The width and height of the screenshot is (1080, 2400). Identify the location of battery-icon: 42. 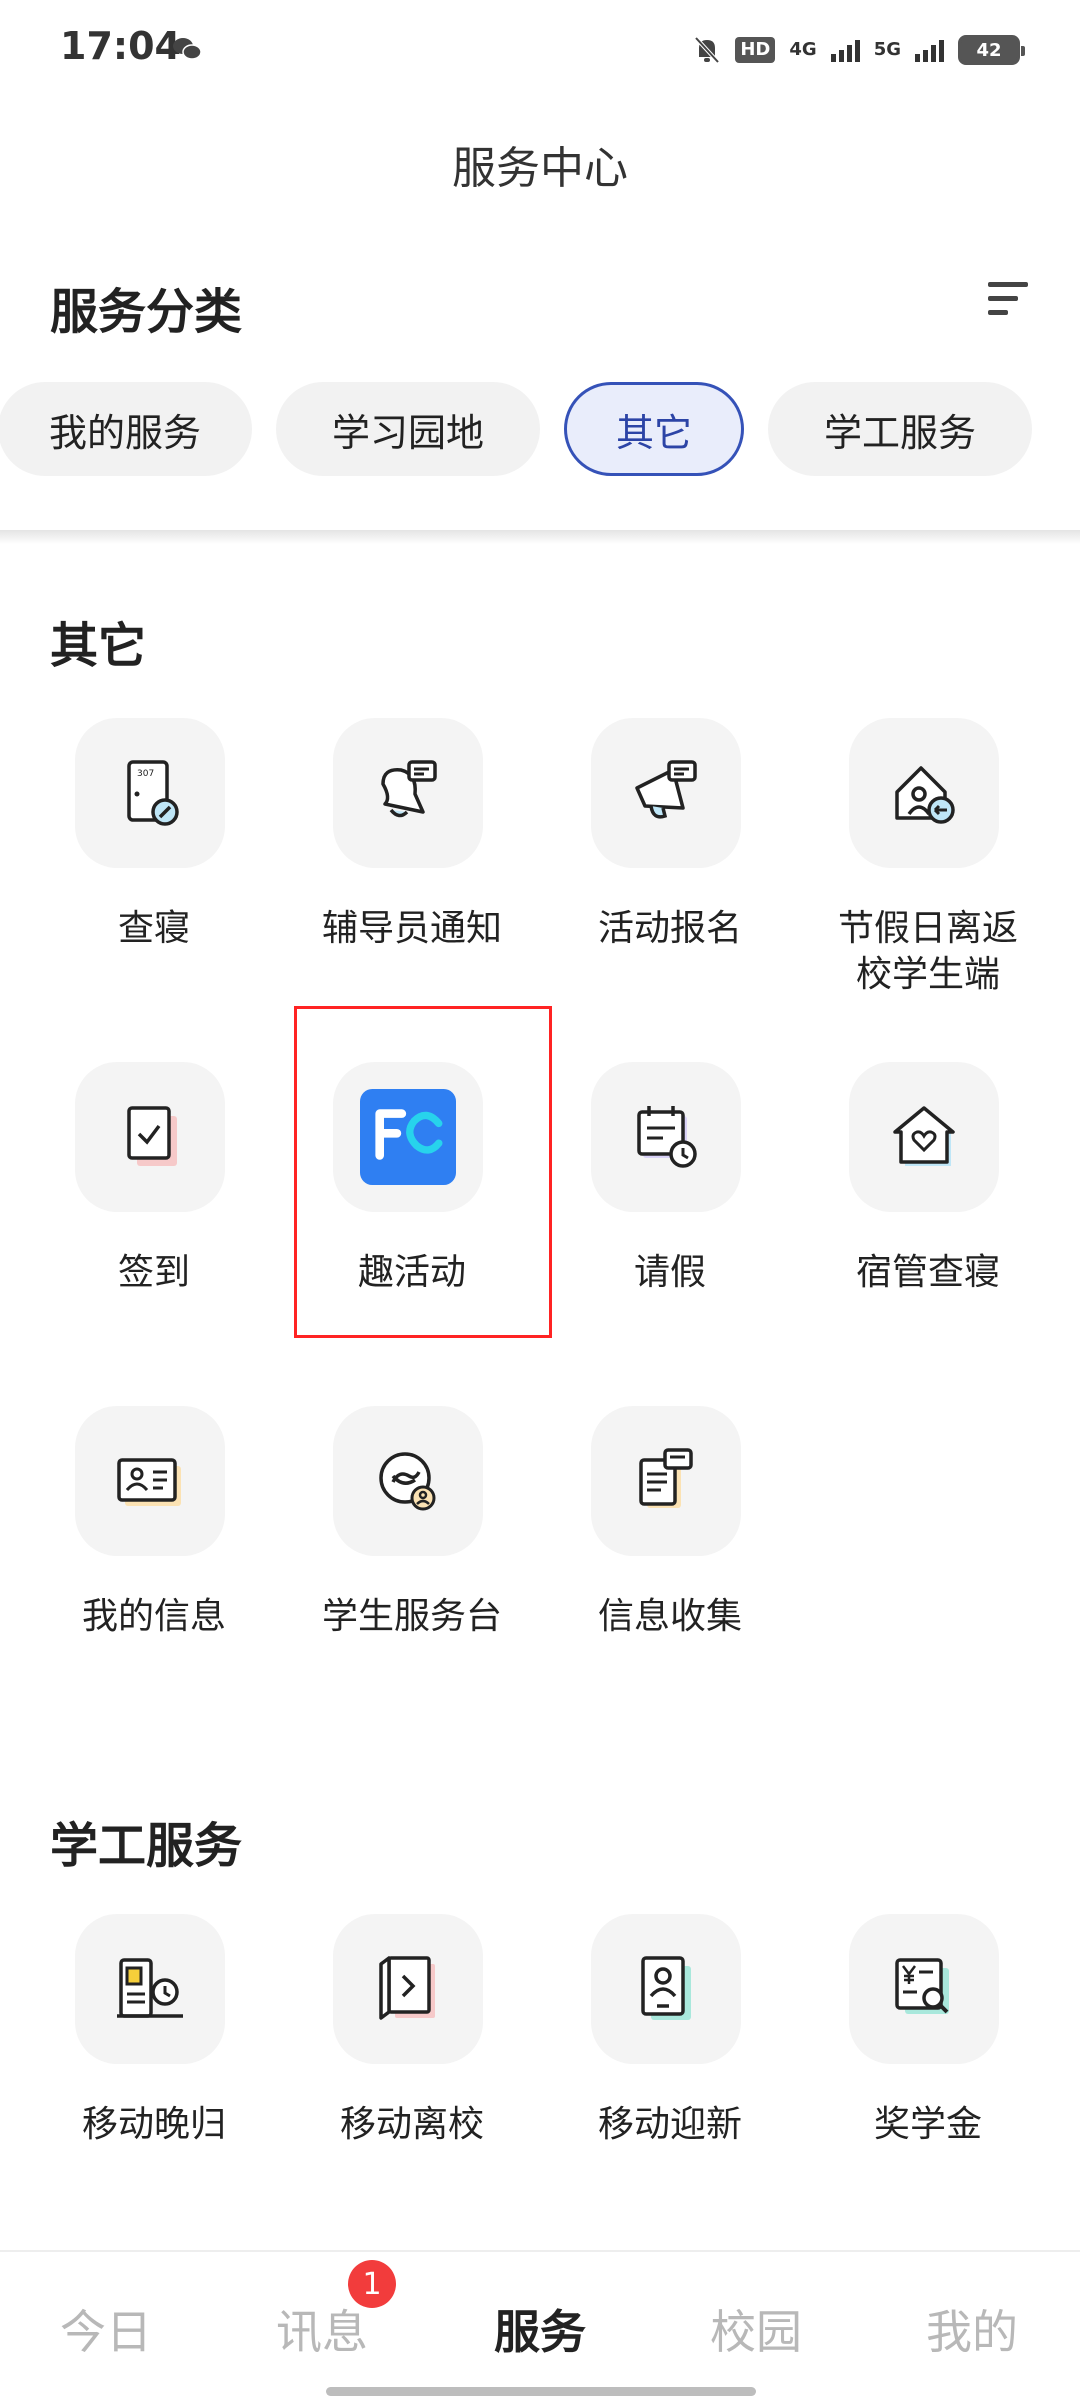
(991, 50).